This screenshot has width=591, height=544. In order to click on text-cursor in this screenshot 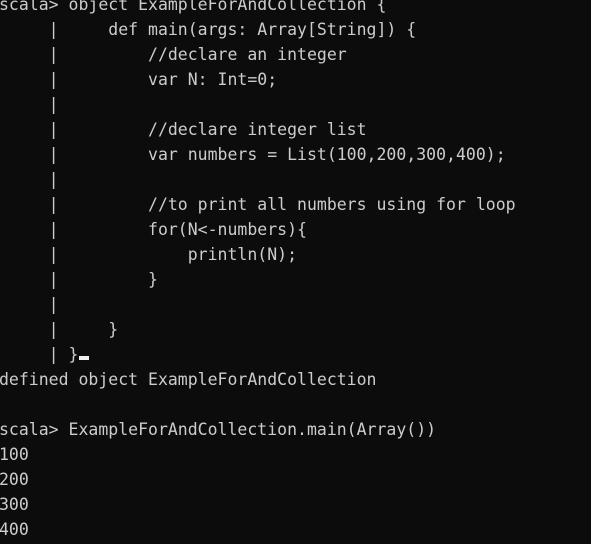, I will do `click(84, 358)`.